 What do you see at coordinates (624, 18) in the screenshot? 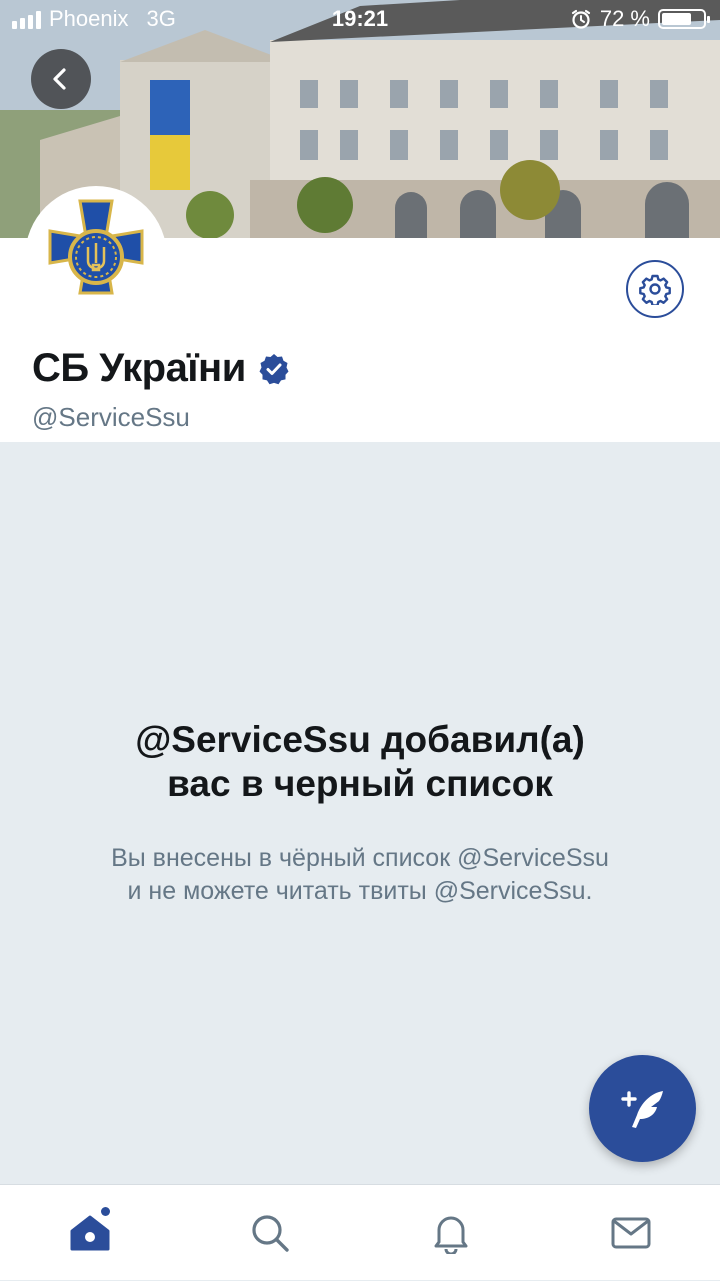
I see `battery-percent: 72 %` at bounding box center [624, 18].